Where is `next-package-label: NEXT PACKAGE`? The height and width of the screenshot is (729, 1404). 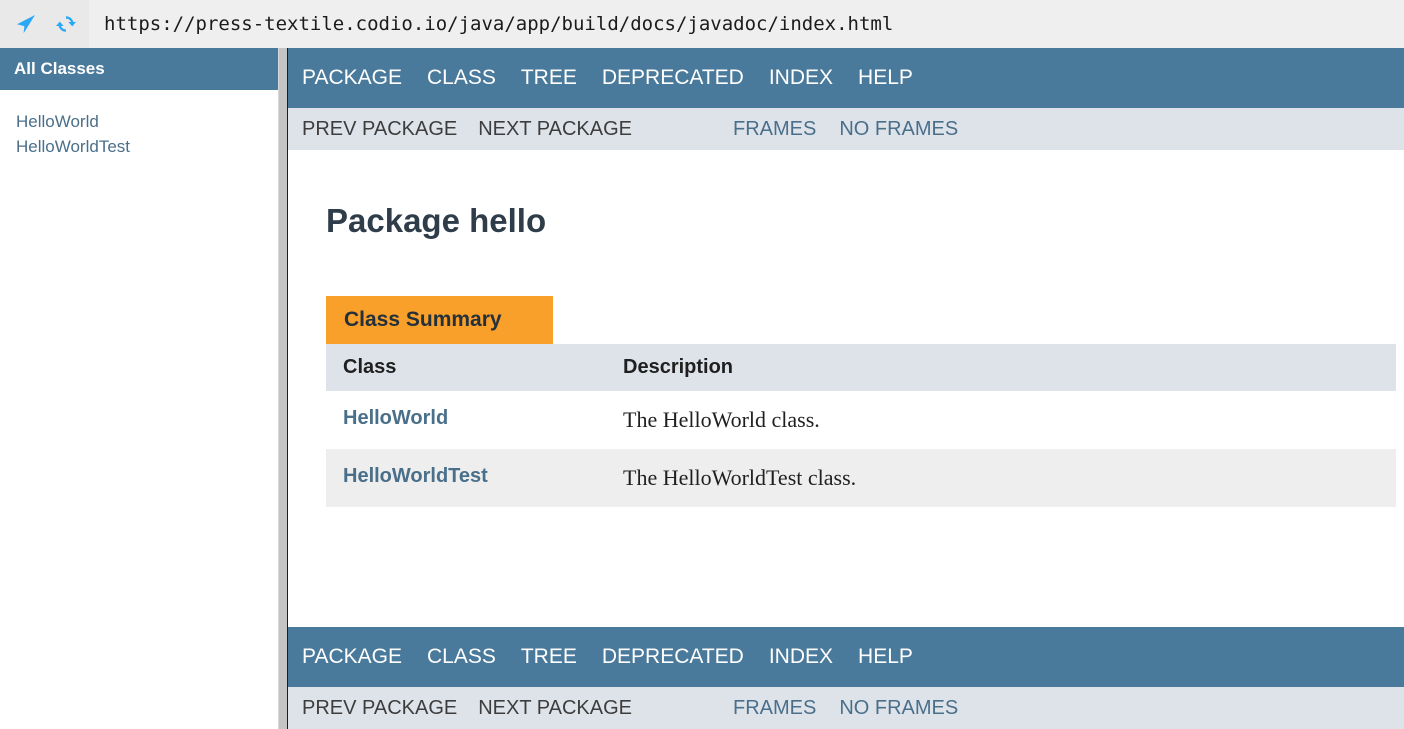
next-package-label: NEXT PACKAGE is located at coordinates (555, 128).